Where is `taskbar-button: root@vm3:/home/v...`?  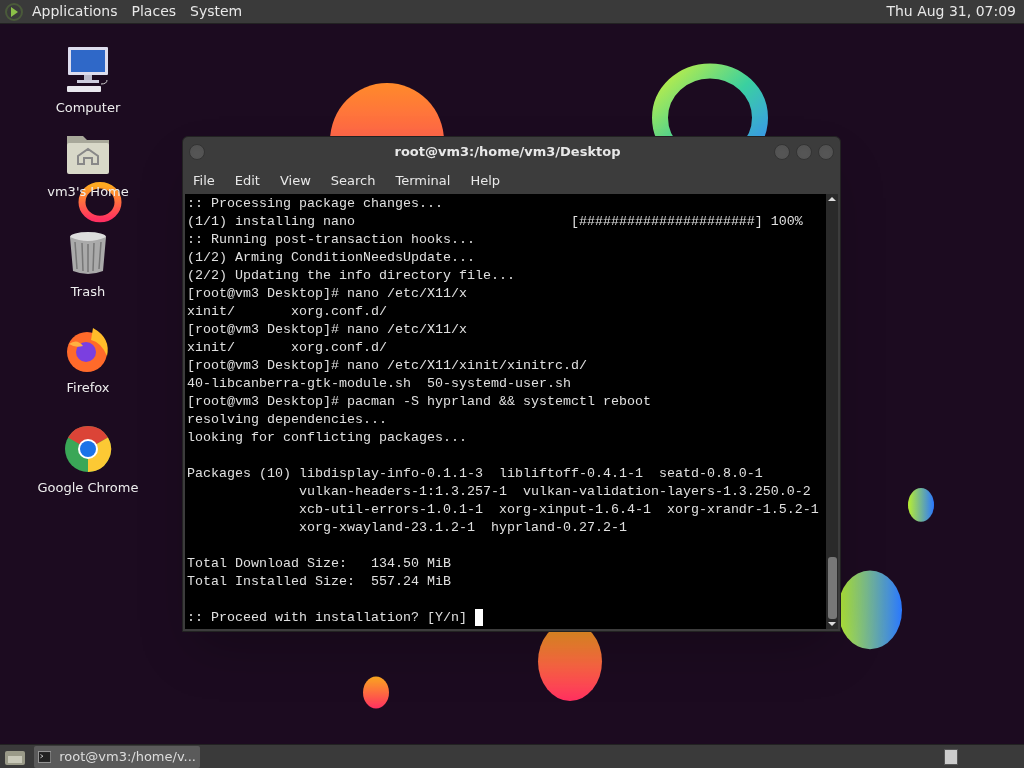 taskbar-button: root@vm3:/home/v... is located at coordinates (117, 756).